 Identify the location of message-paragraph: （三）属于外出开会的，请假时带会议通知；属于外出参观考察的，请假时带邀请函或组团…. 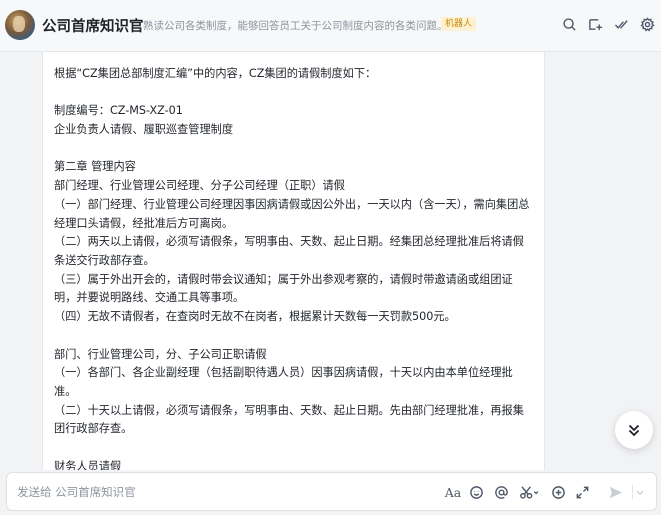
(283, 288).